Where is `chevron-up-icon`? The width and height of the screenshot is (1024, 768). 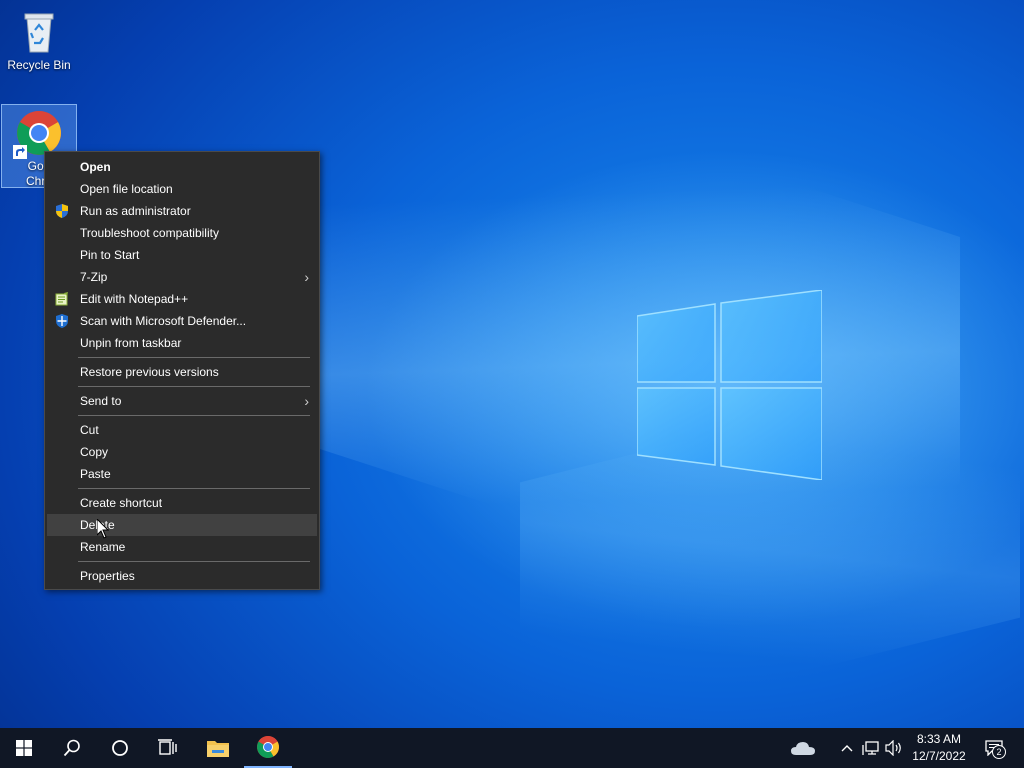
chevron-up-icon is located at coordinates (847, 748).